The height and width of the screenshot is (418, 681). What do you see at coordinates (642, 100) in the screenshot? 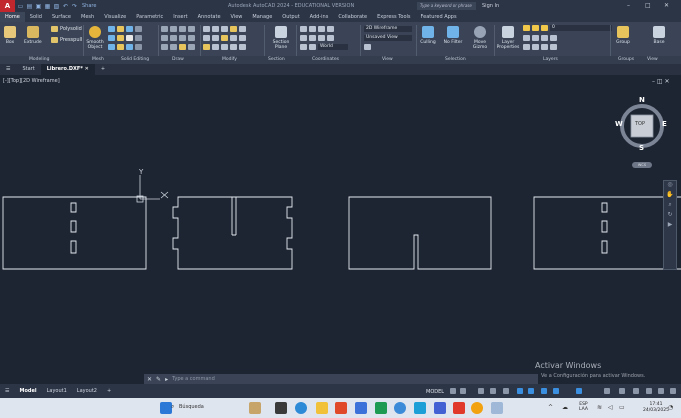
I see `compass-north: N` at bounding box center [642, 100].